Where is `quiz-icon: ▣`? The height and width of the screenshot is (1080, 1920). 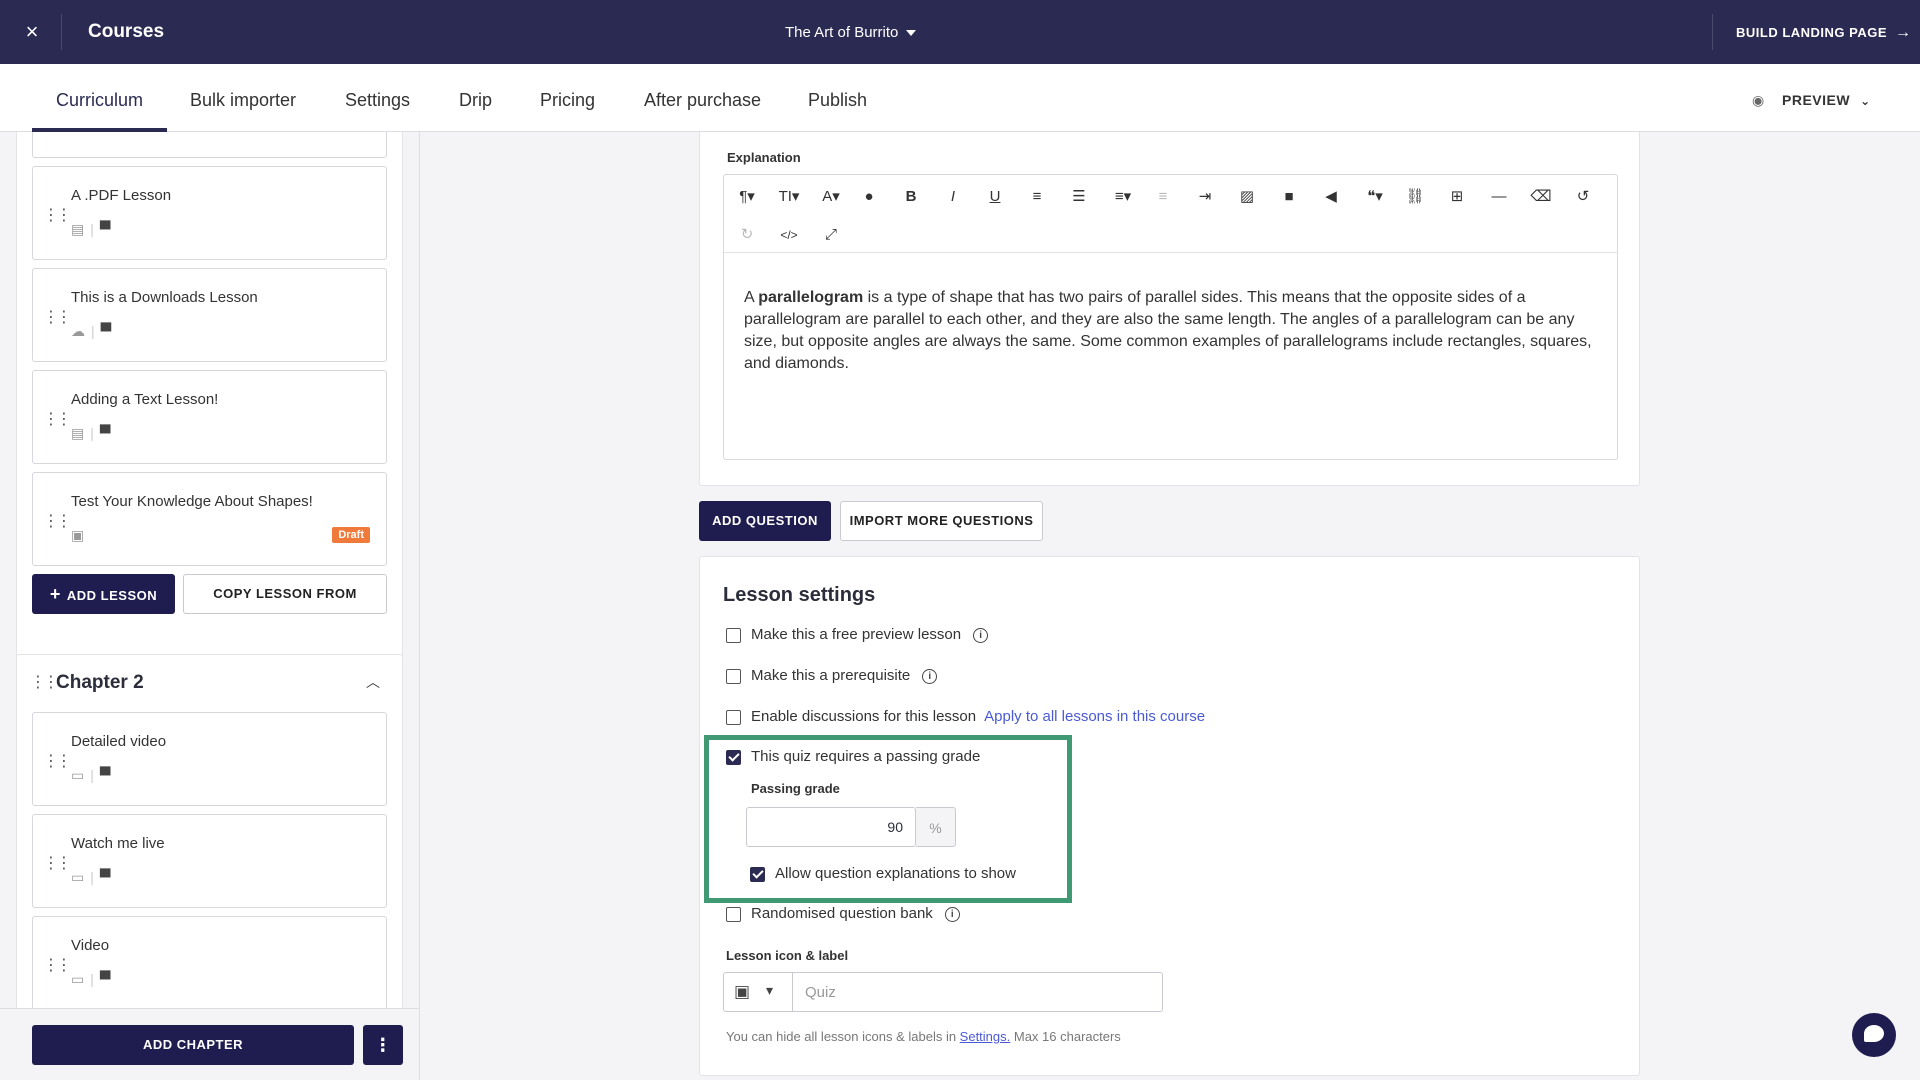 quiz-icon: ▣ is located at coordinates (78, 535).